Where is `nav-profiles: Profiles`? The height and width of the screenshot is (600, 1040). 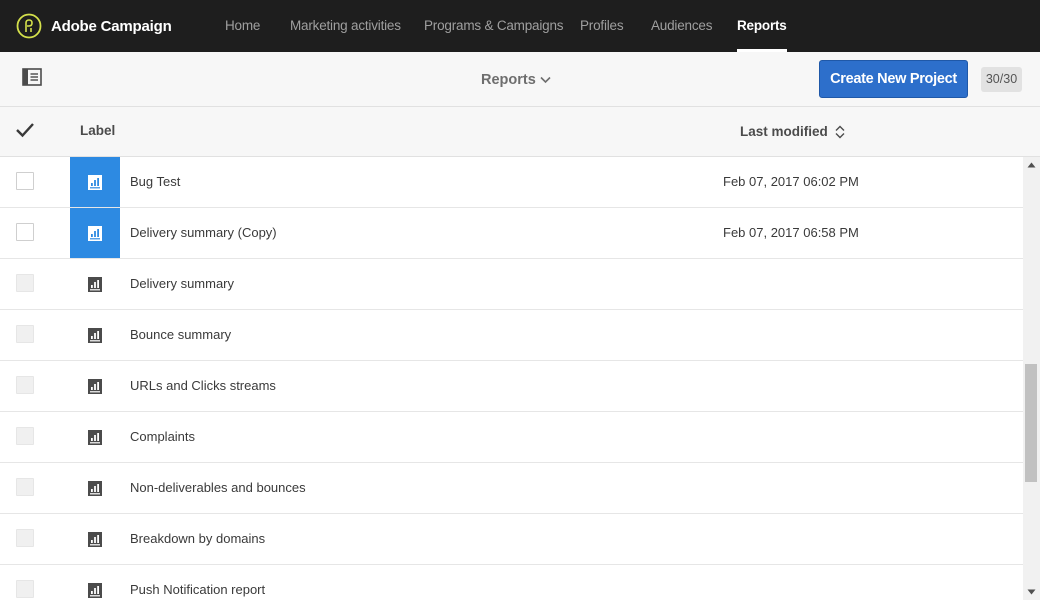
nav-profiles: Profiles is located at coordinates (602, 26).